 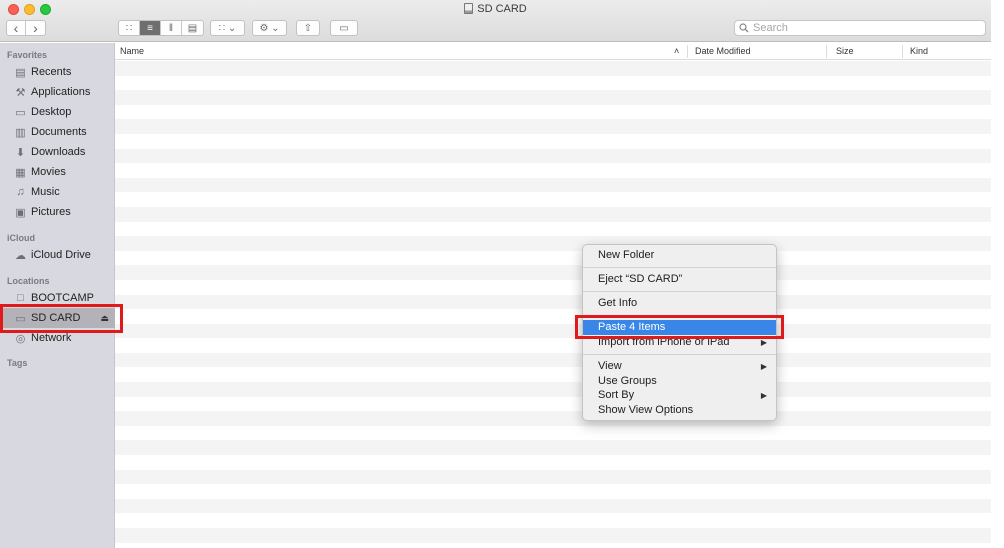 What do you see at coordinates (344, 28) in the screenshot?
I see `tag-button: ▭` at bounding box center [344, 28].